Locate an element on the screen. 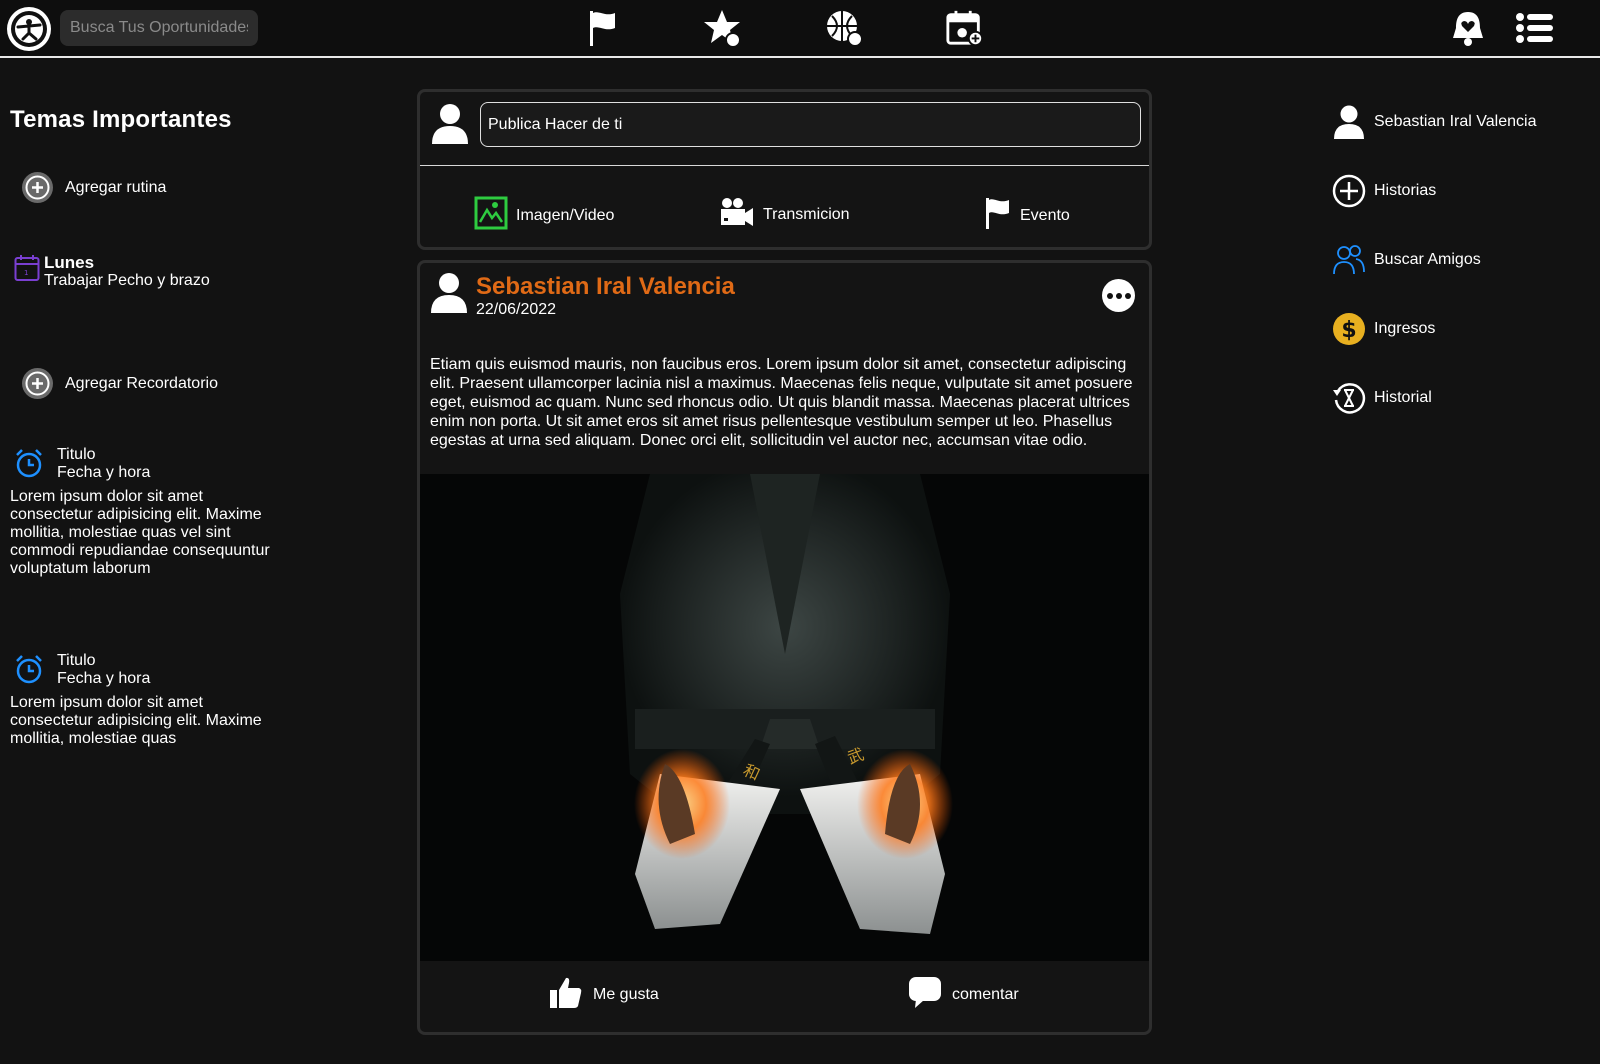 The image size is (1600, 1064). routine-description: Trabajar Pecho y brazo is located at coordinates (127, 280).